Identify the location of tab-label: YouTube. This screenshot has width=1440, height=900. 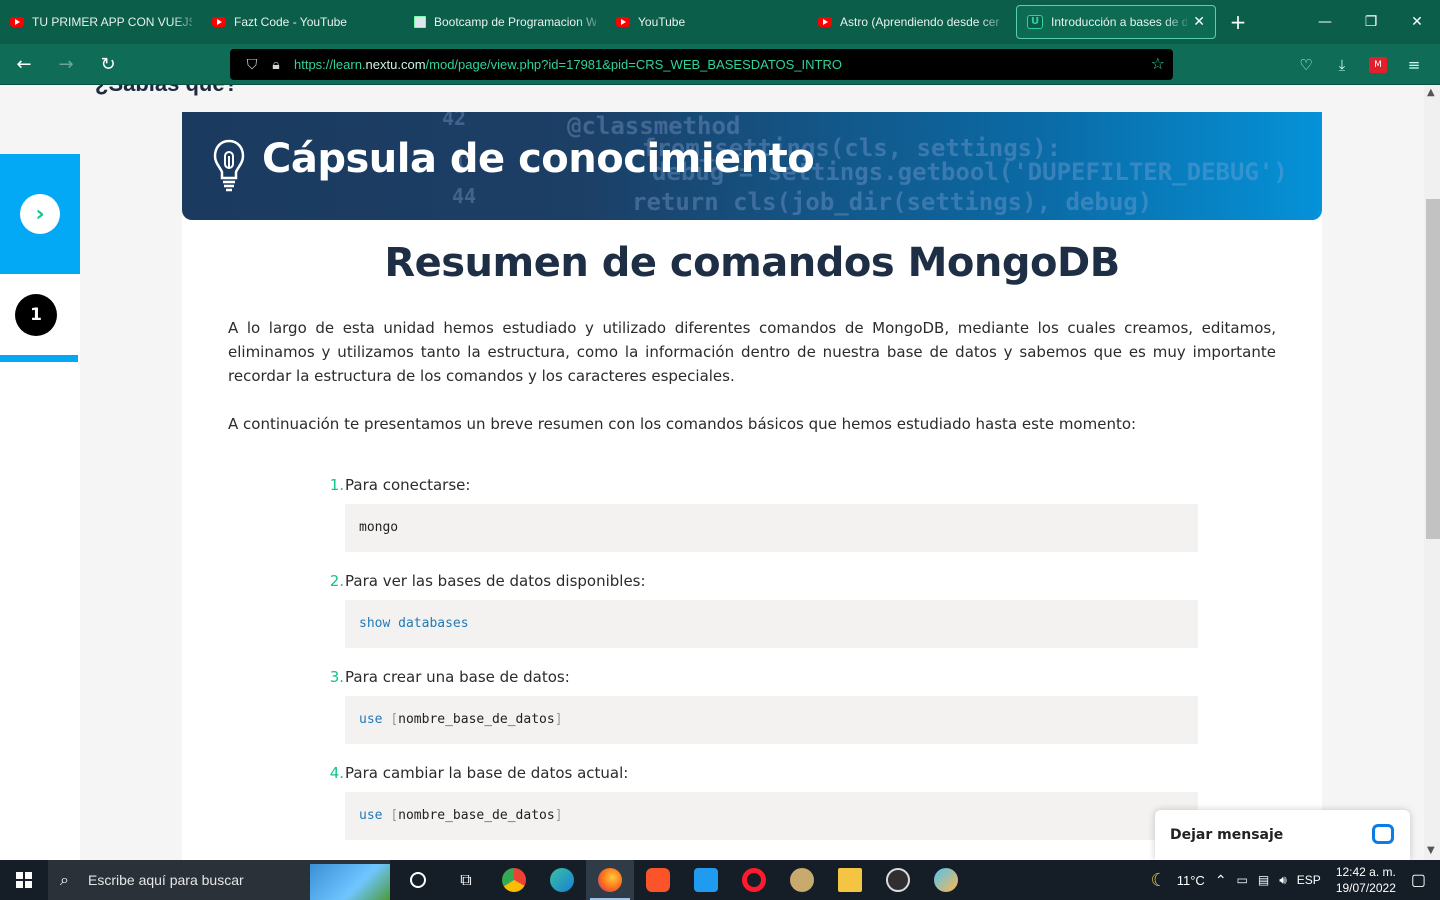
(662, 22).